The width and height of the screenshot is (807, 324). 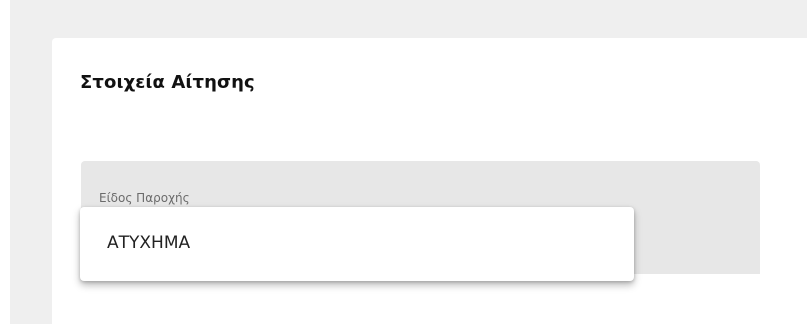 I want to click on dropdown-option-atychima: ΑΤΥΧΗΜΑ, so click(x=357, y=243).